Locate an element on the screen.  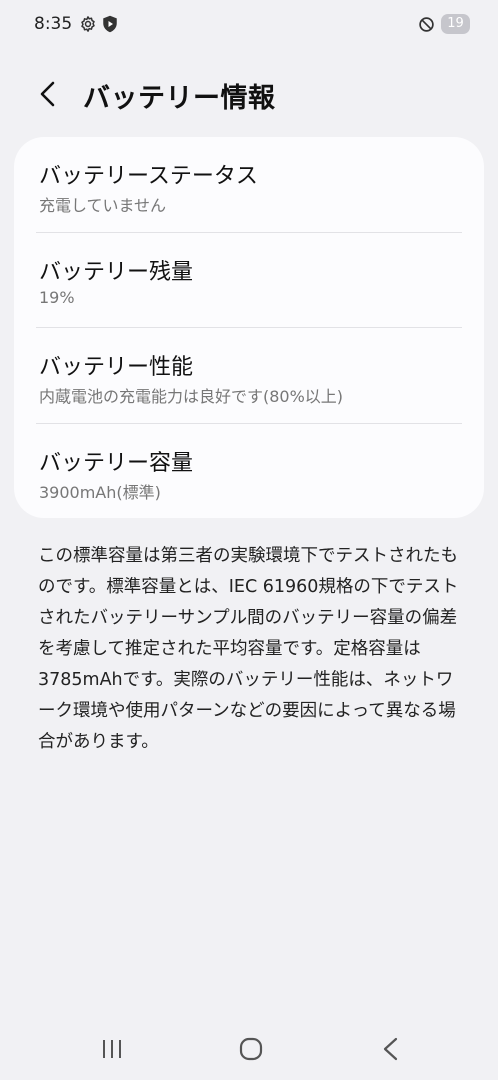
chevron-left-icon is located at coordinates (48, 94).